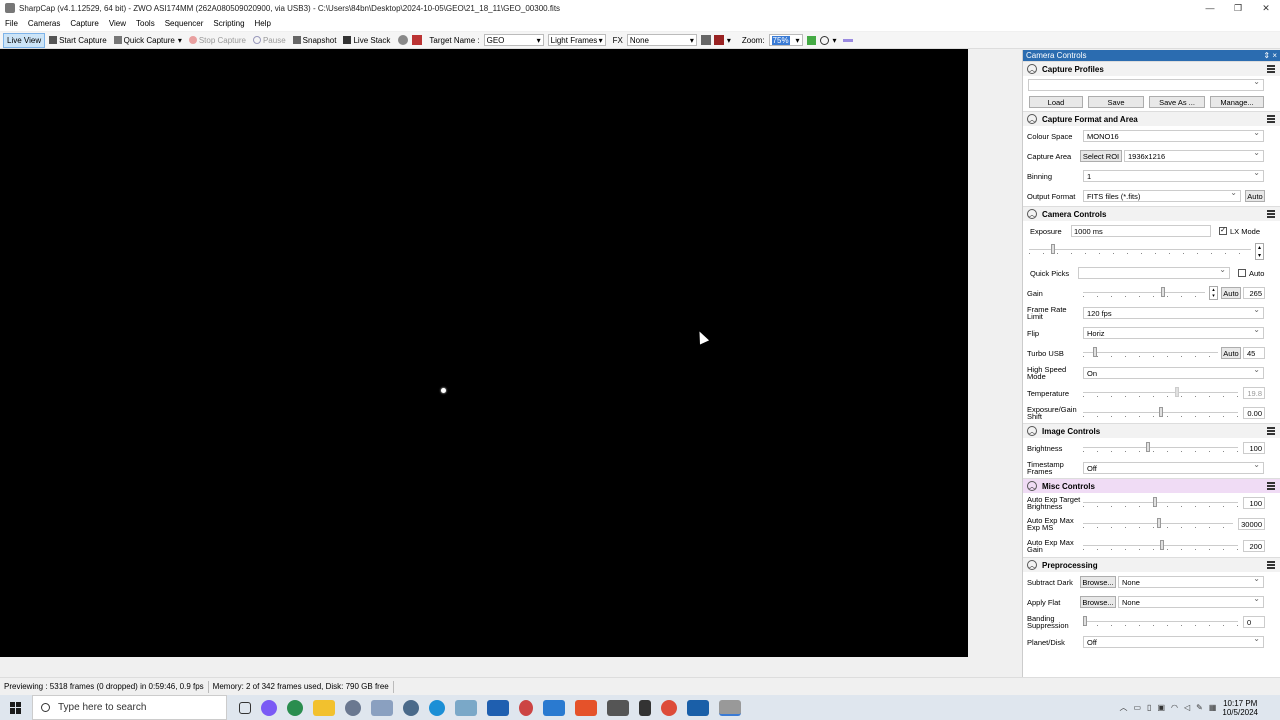  I want to click on section-preprocessing: ︿ Preprocessing, so click(1151, 564).